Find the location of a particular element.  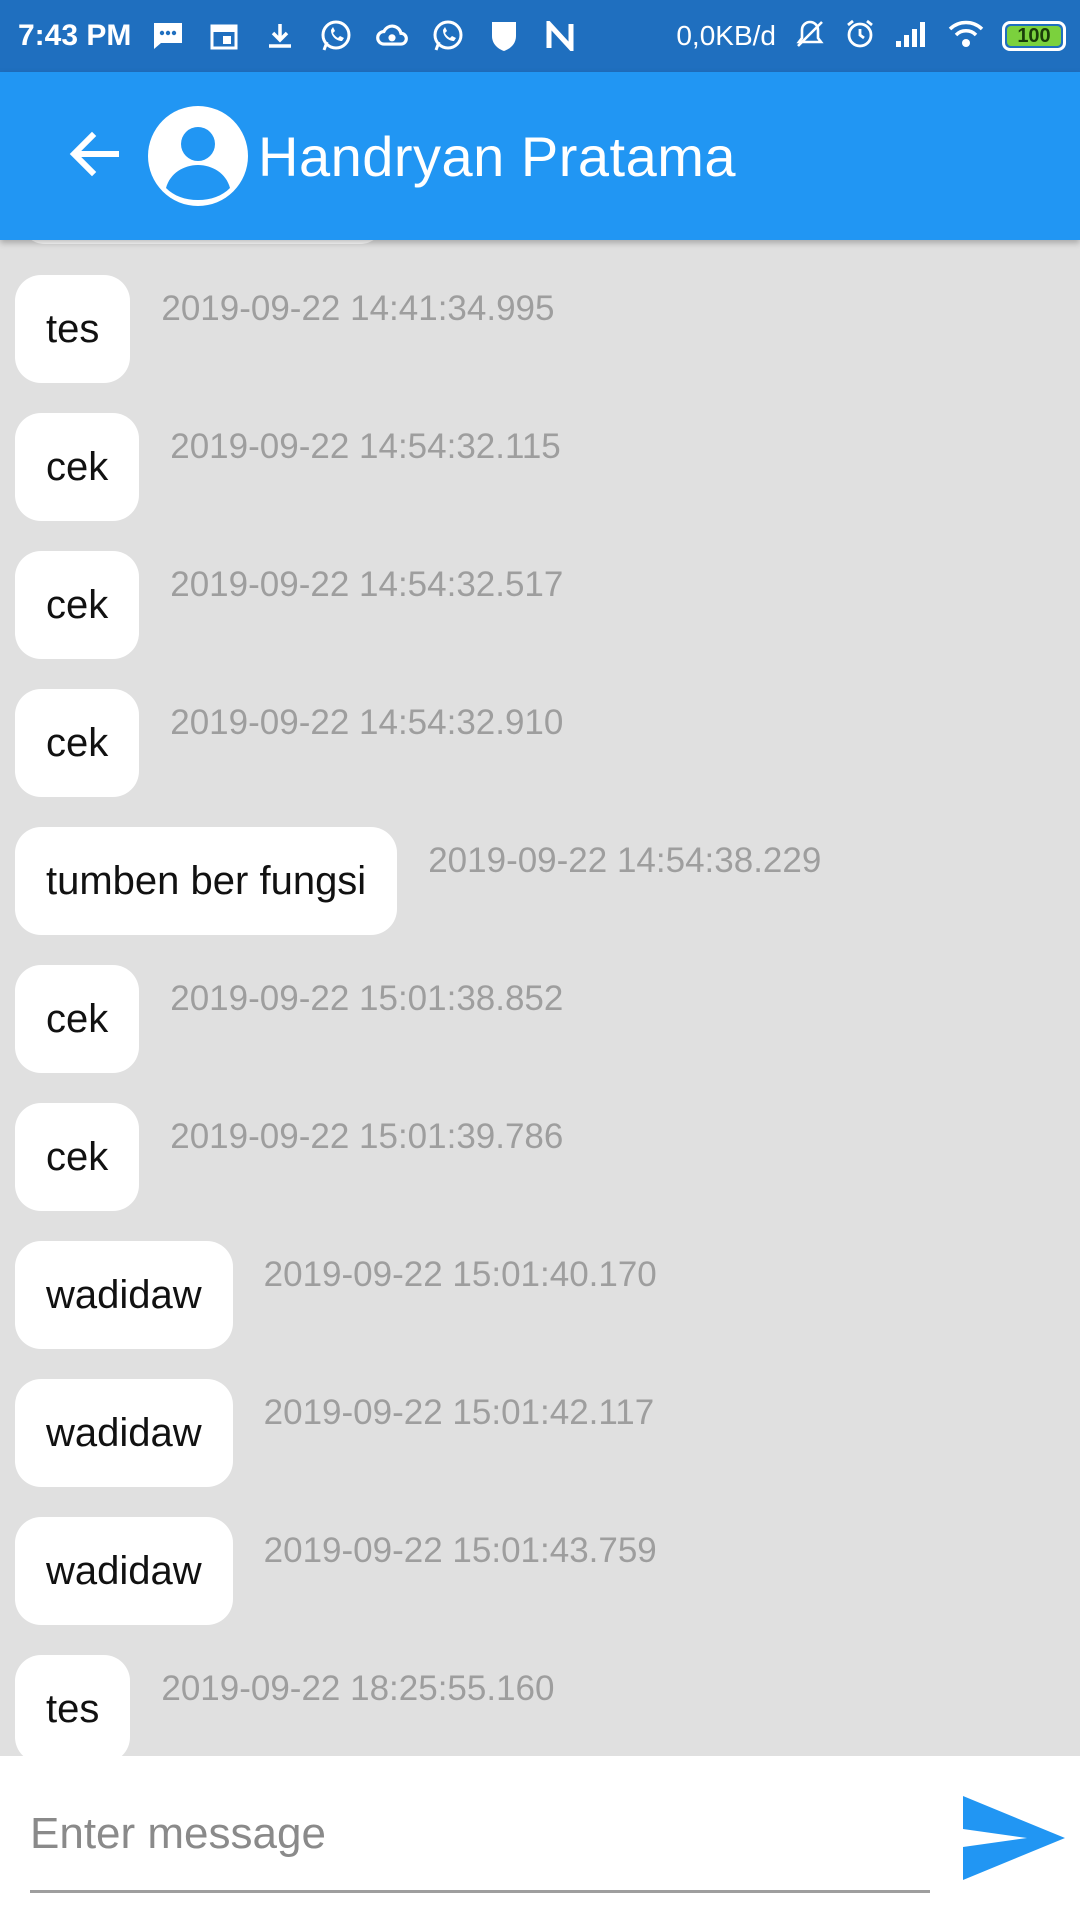

message-item: wadidaw 2019-09-22 15:01:42.117 is located at coordinates (334, 1433).